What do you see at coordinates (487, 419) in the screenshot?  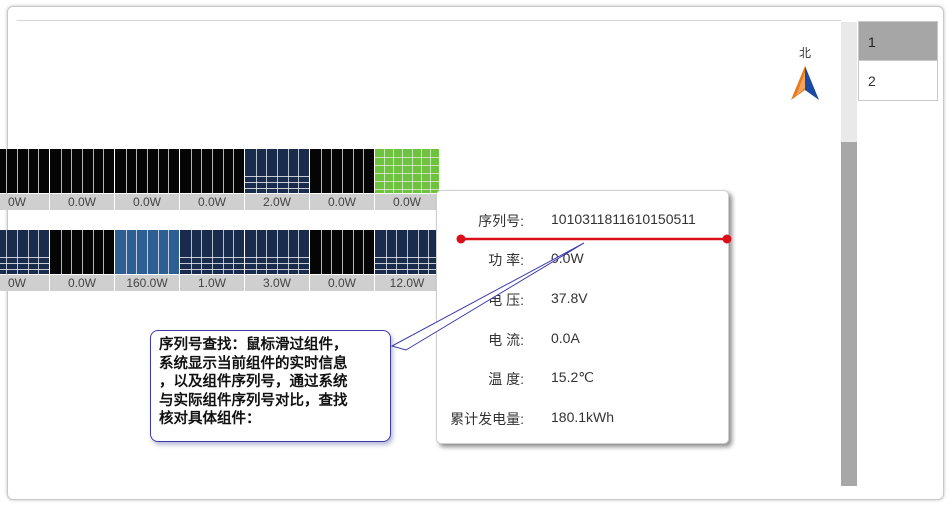 I see `energy-label: 累计发电量:` at bounding box center [487, 419].